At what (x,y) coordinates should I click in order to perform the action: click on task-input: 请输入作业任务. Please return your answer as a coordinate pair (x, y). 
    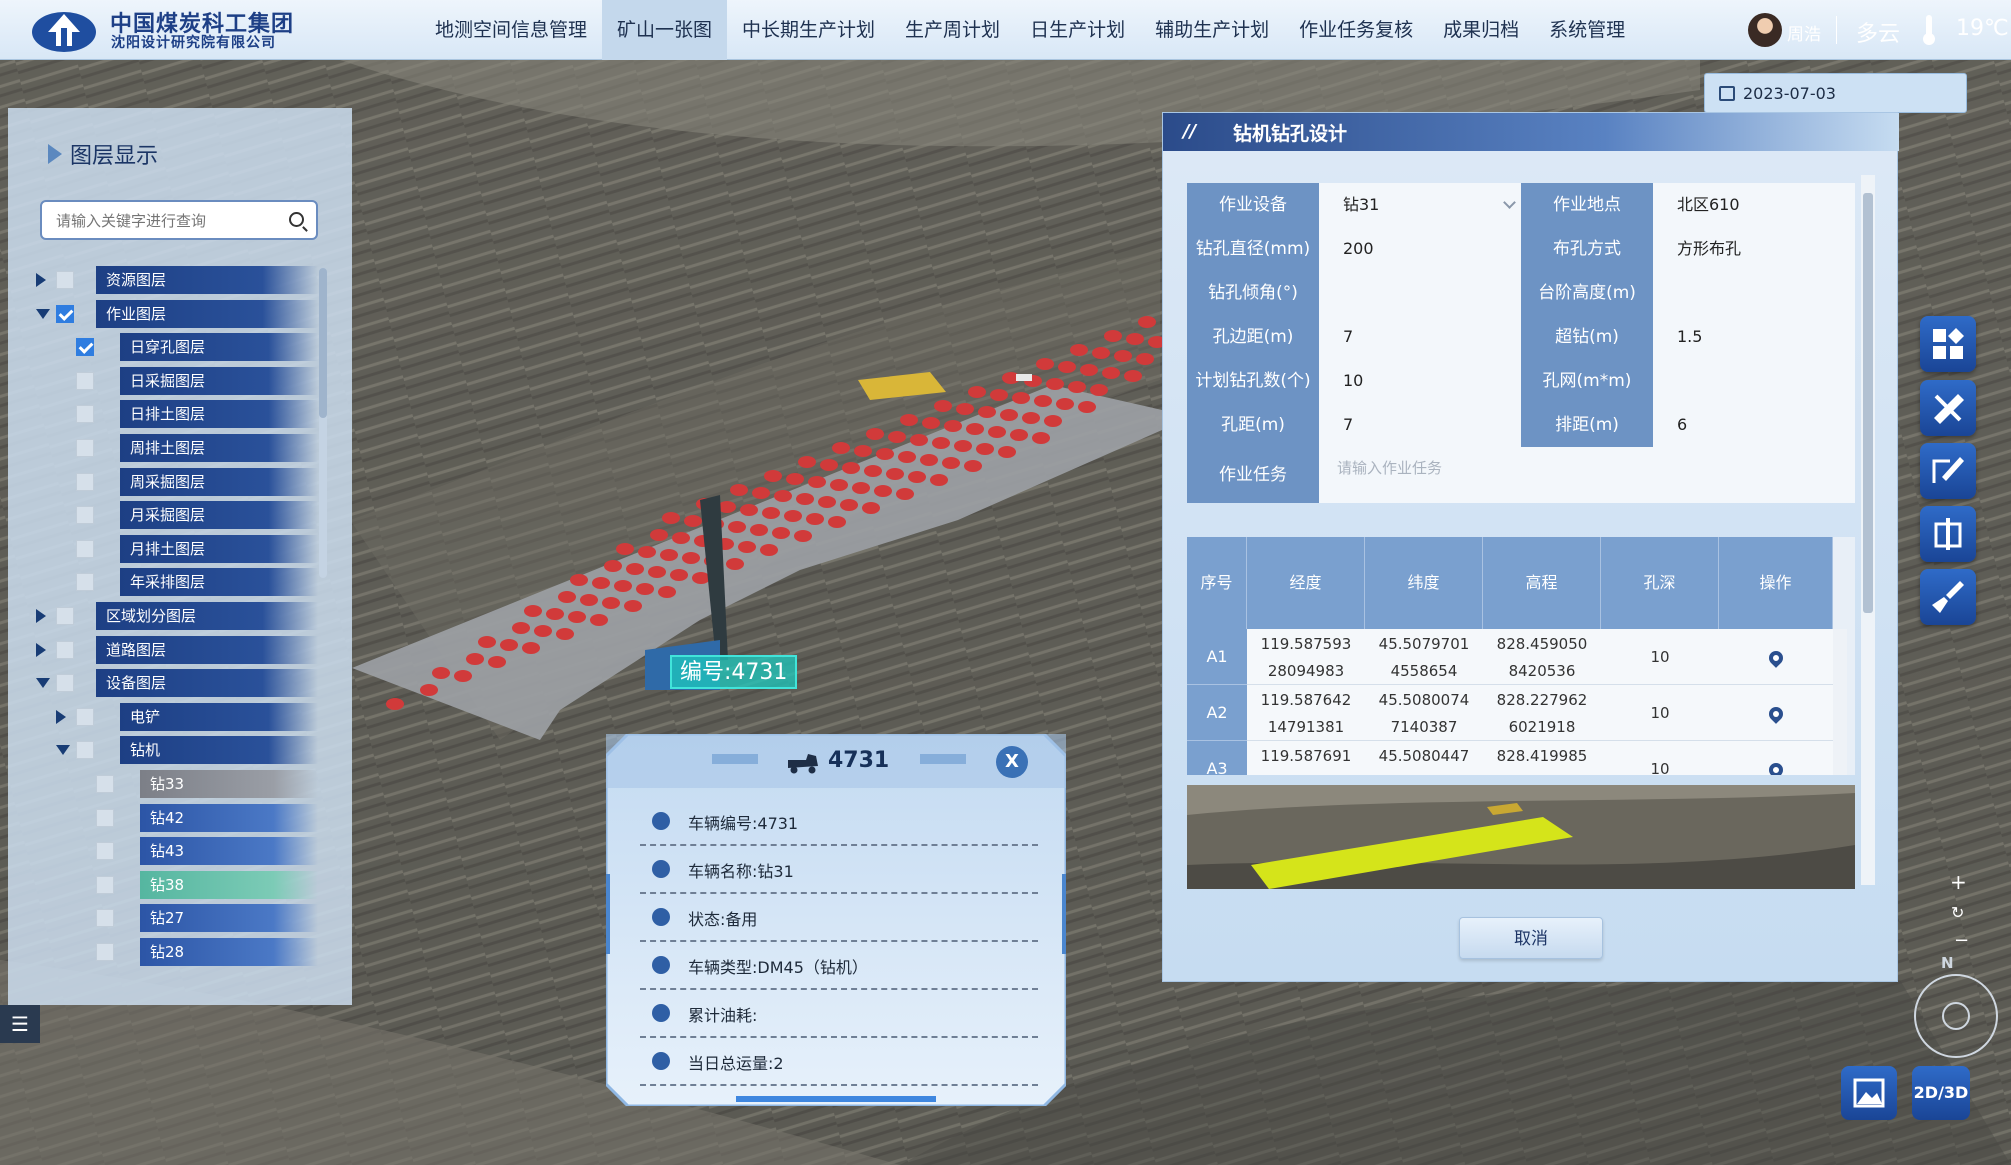
    Looking at the image, I should click on (1587, 475).